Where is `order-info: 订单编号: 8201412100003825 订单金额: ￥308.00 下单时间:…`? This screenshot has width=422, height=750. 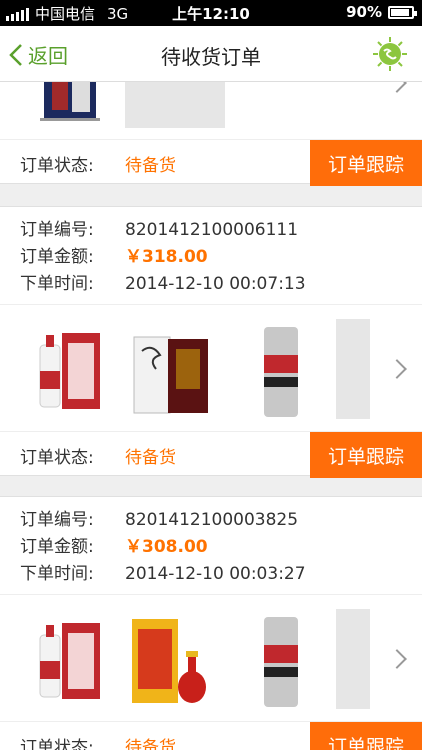
order-info: 订单编号: 8201412100003825 订单金额: ￥308.00 下单时间:… is located at coordinates (211, 545).